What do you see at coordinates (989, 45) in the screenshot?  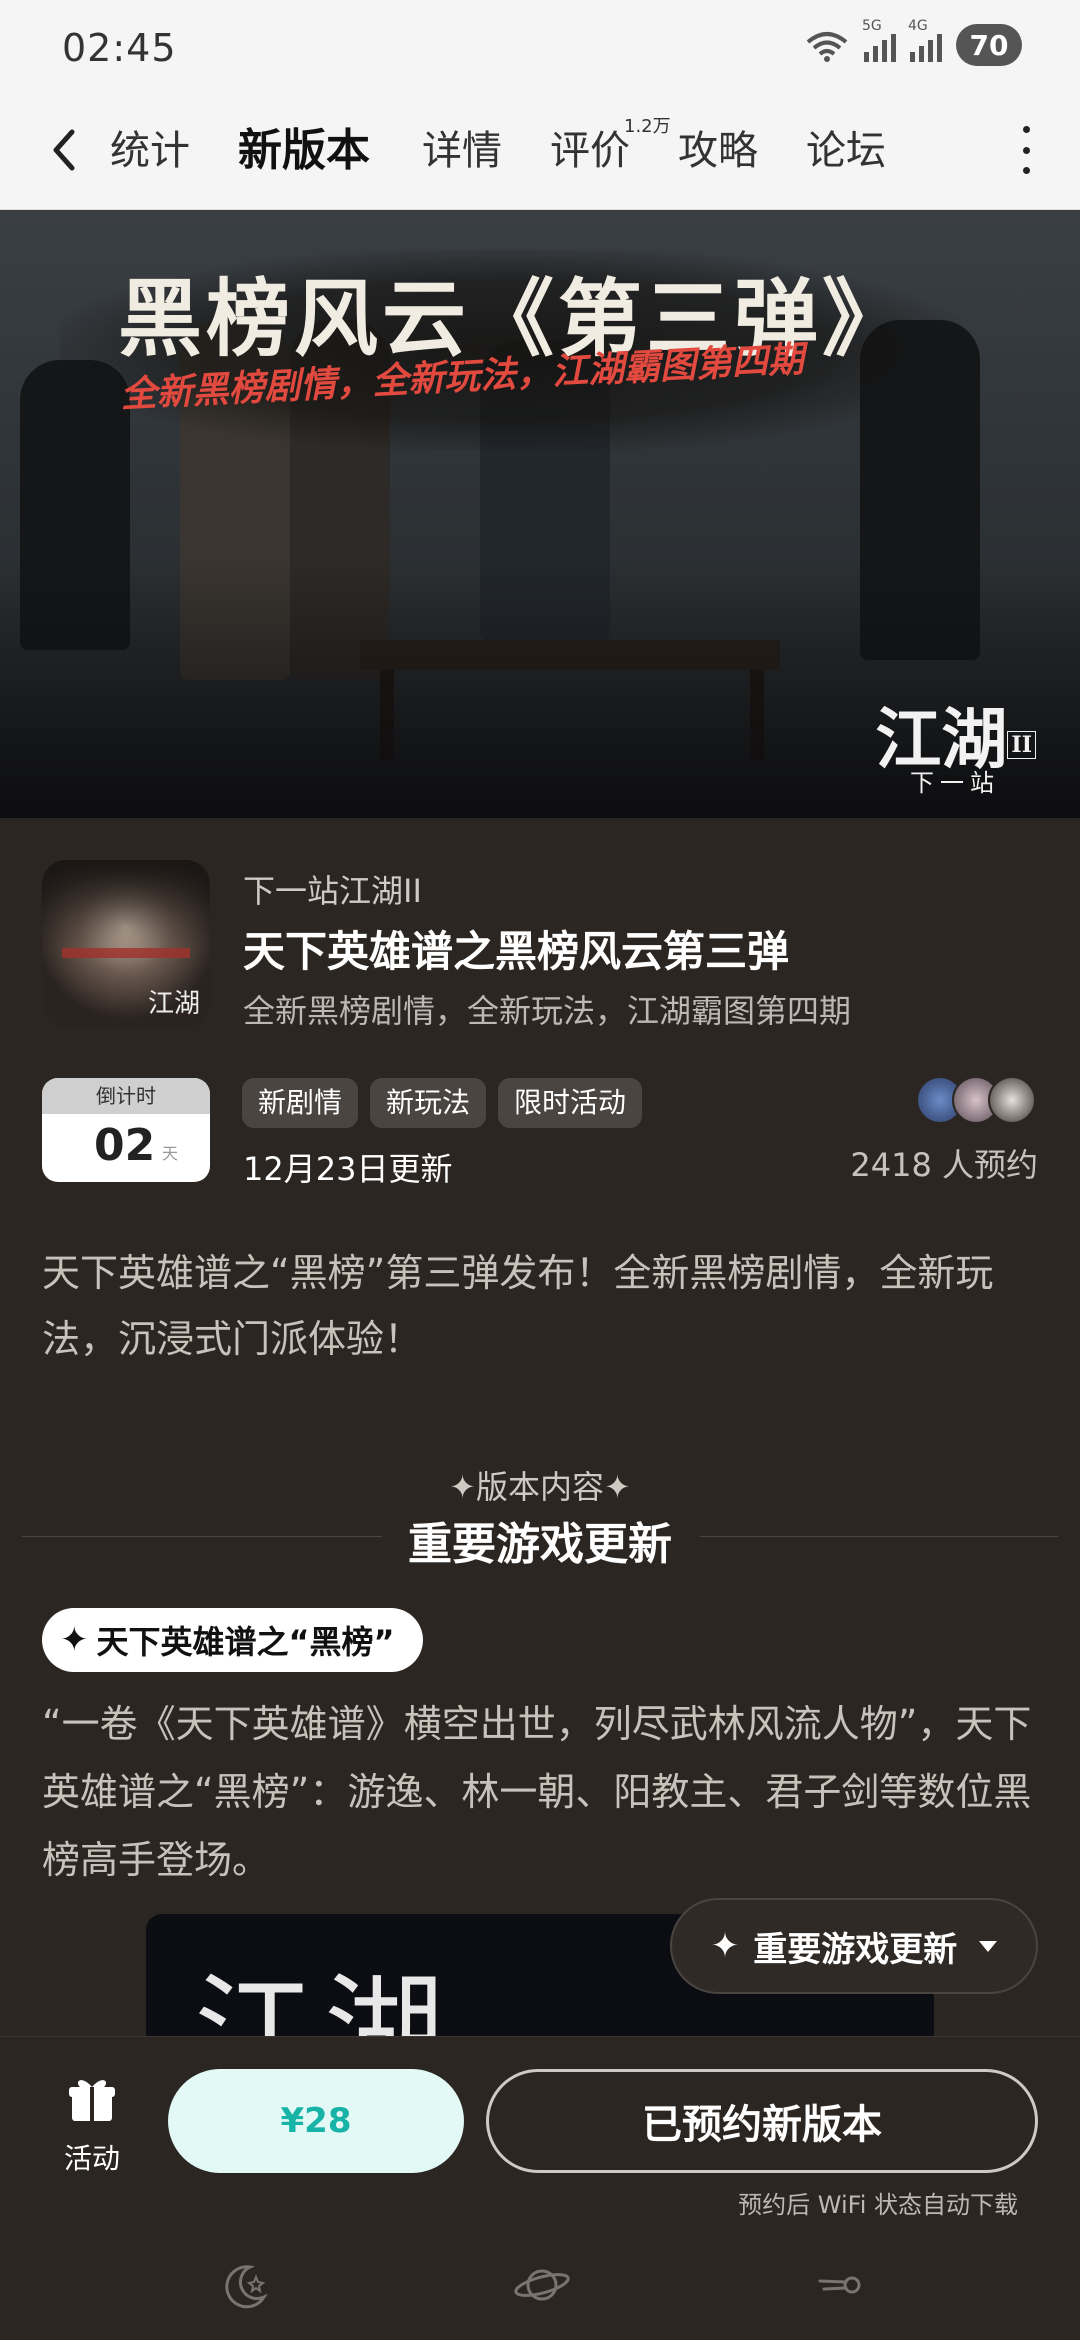 I see `battery-indicator: 70` at bounding box center [989, 45].